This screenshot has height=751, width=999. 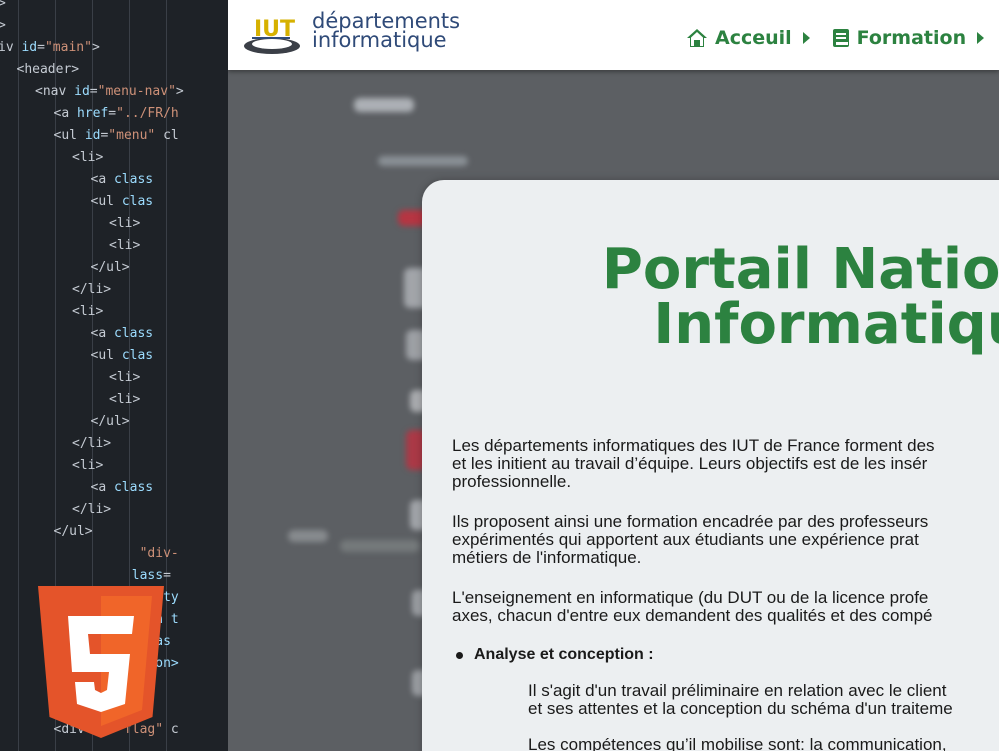 I want to click on book-icon, so click(x=840, y=38).